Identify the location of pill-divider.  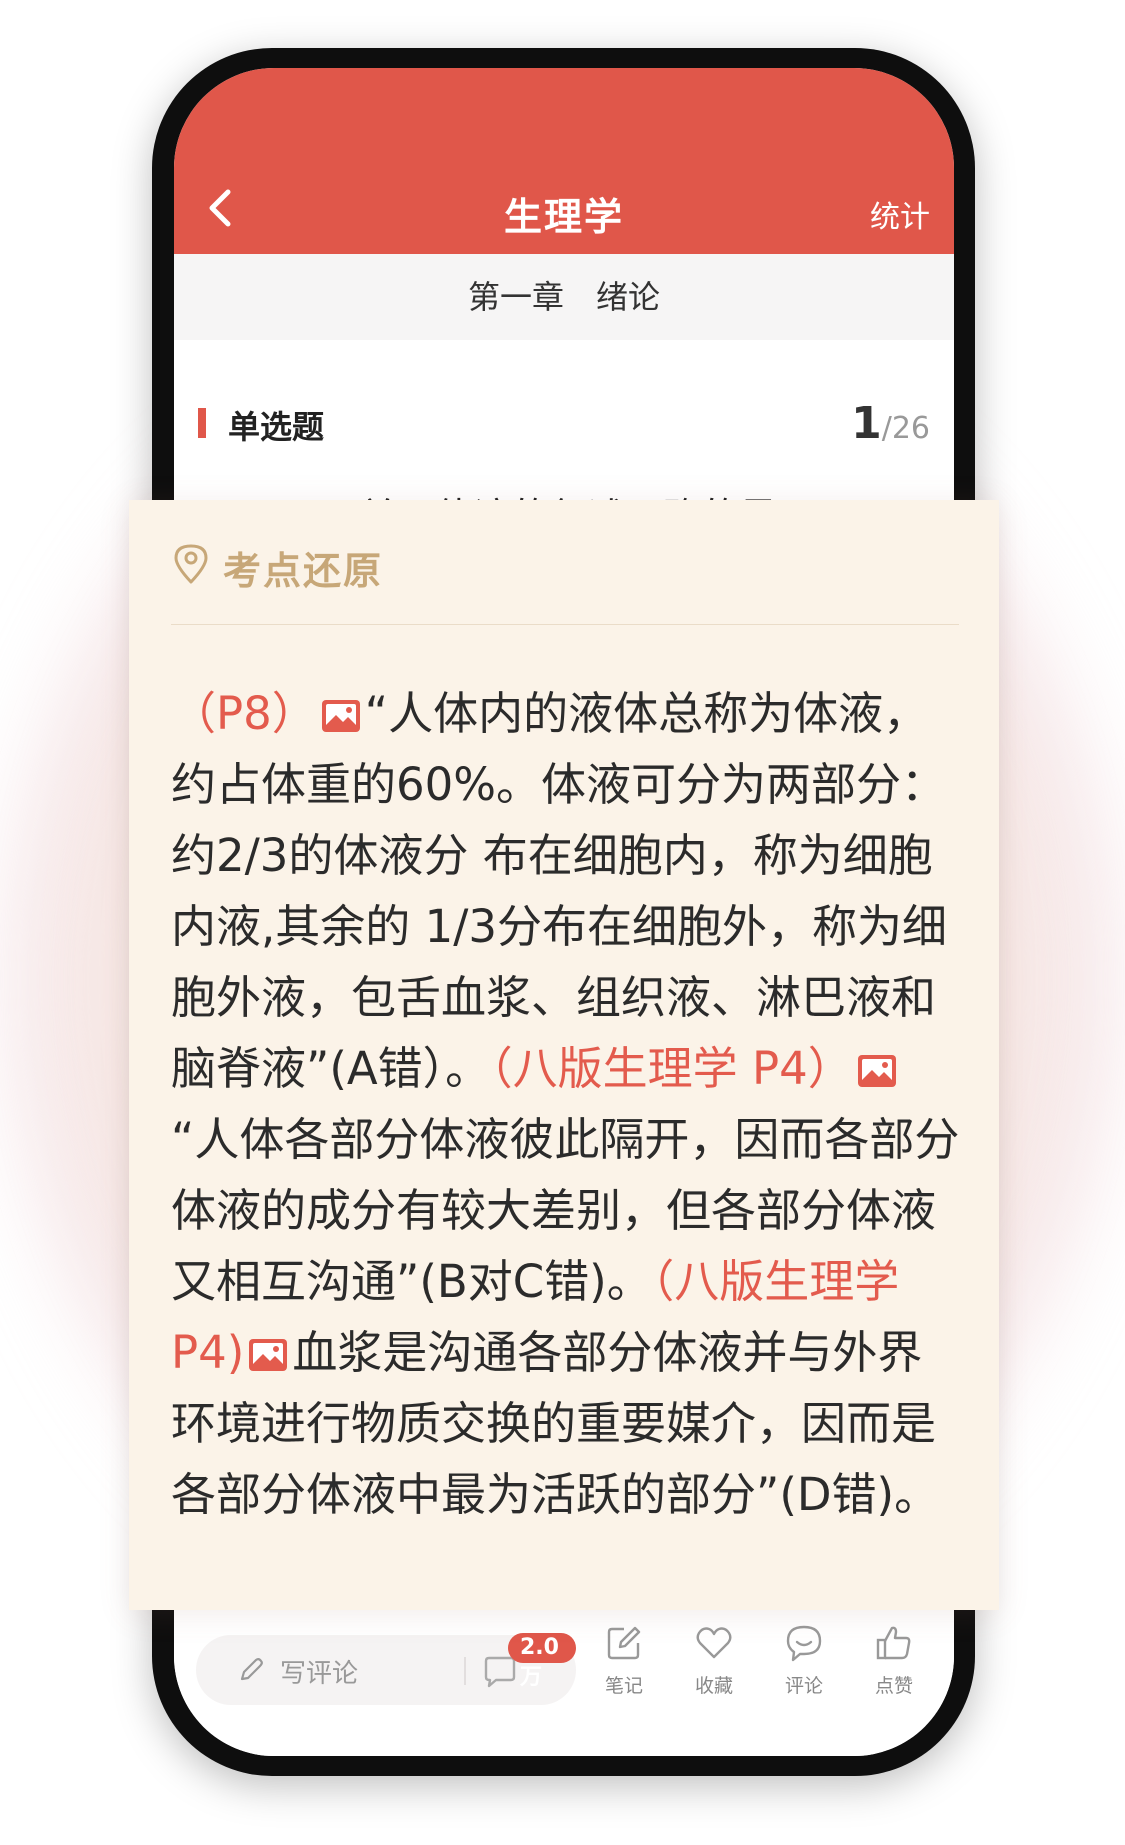
(465, 1671).